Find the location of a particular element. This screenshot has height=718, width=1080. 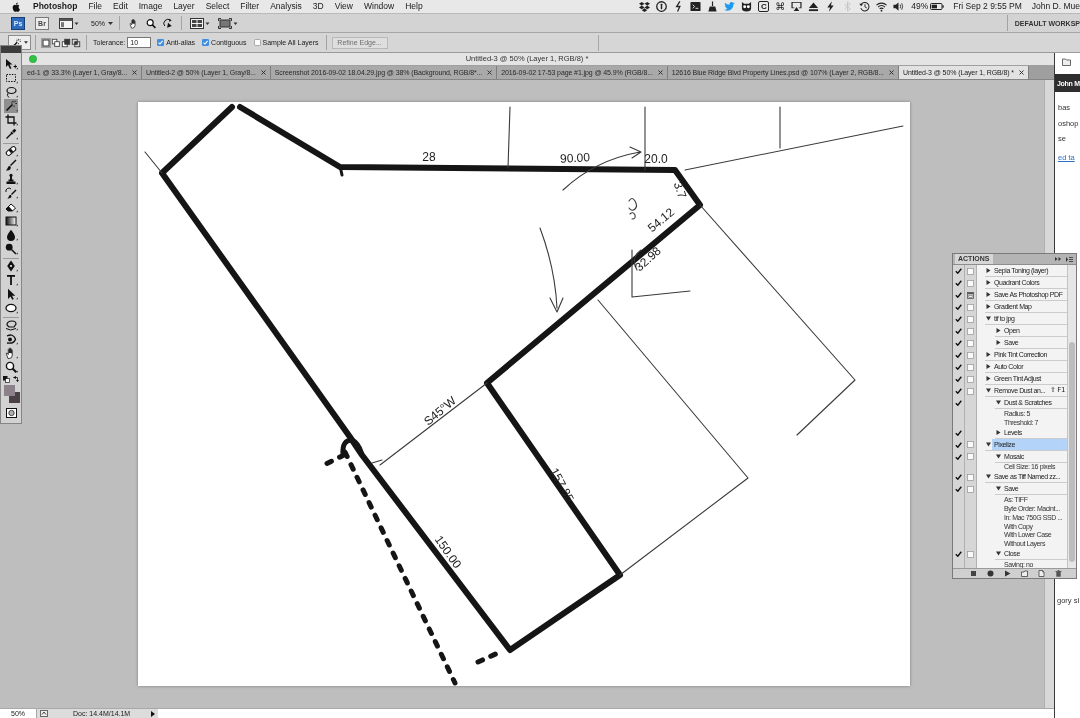

eject-icon is located at coordinates (814, 6).